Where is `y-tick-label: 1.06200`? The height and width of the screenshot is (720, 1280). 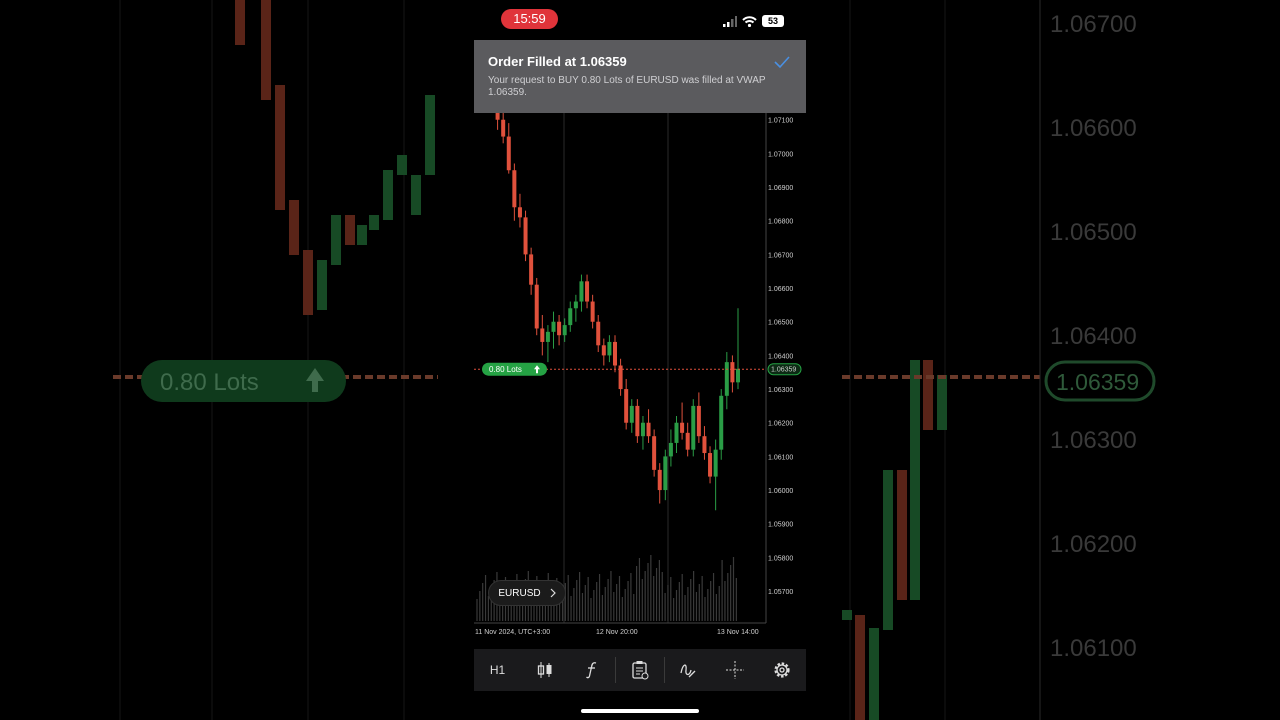 y-tick-label: 1.06200 is located at coordinates (780, 424).